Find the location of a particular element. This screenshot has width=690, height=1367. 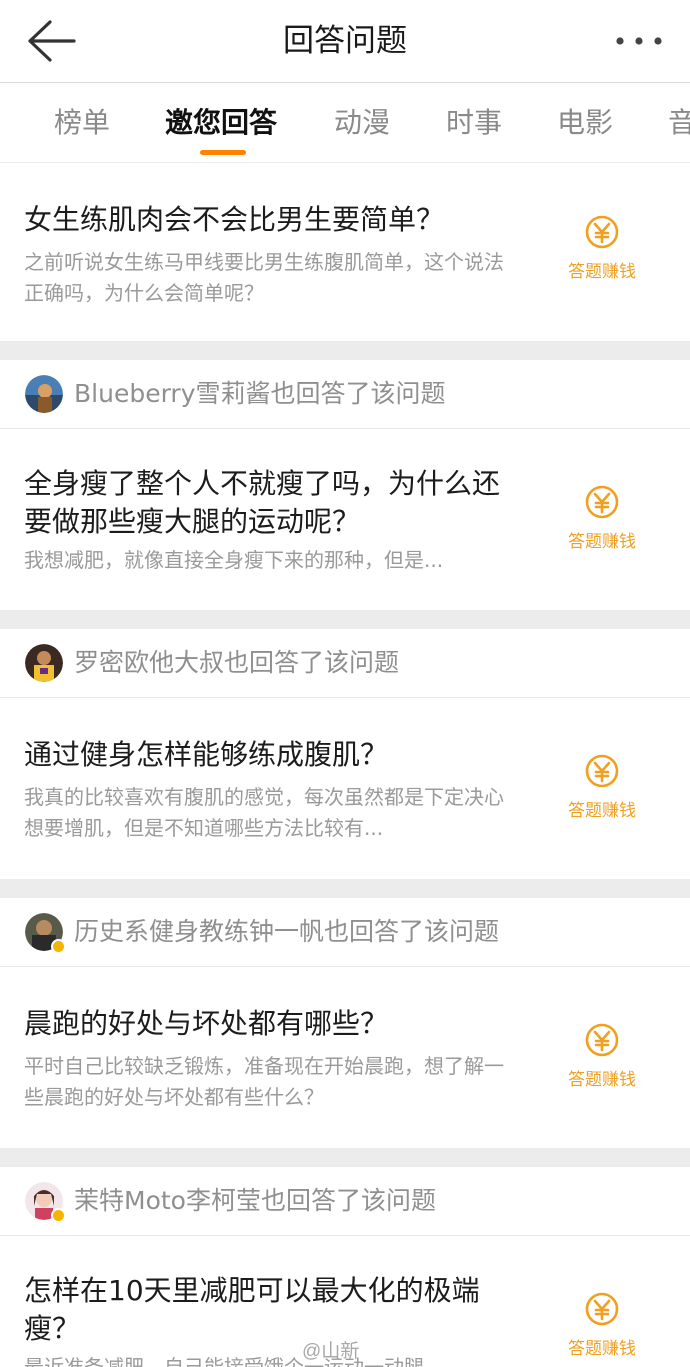

question-title: 晨跑的好处与坏处都有哪些？ is located at coordinates (206, 1023).